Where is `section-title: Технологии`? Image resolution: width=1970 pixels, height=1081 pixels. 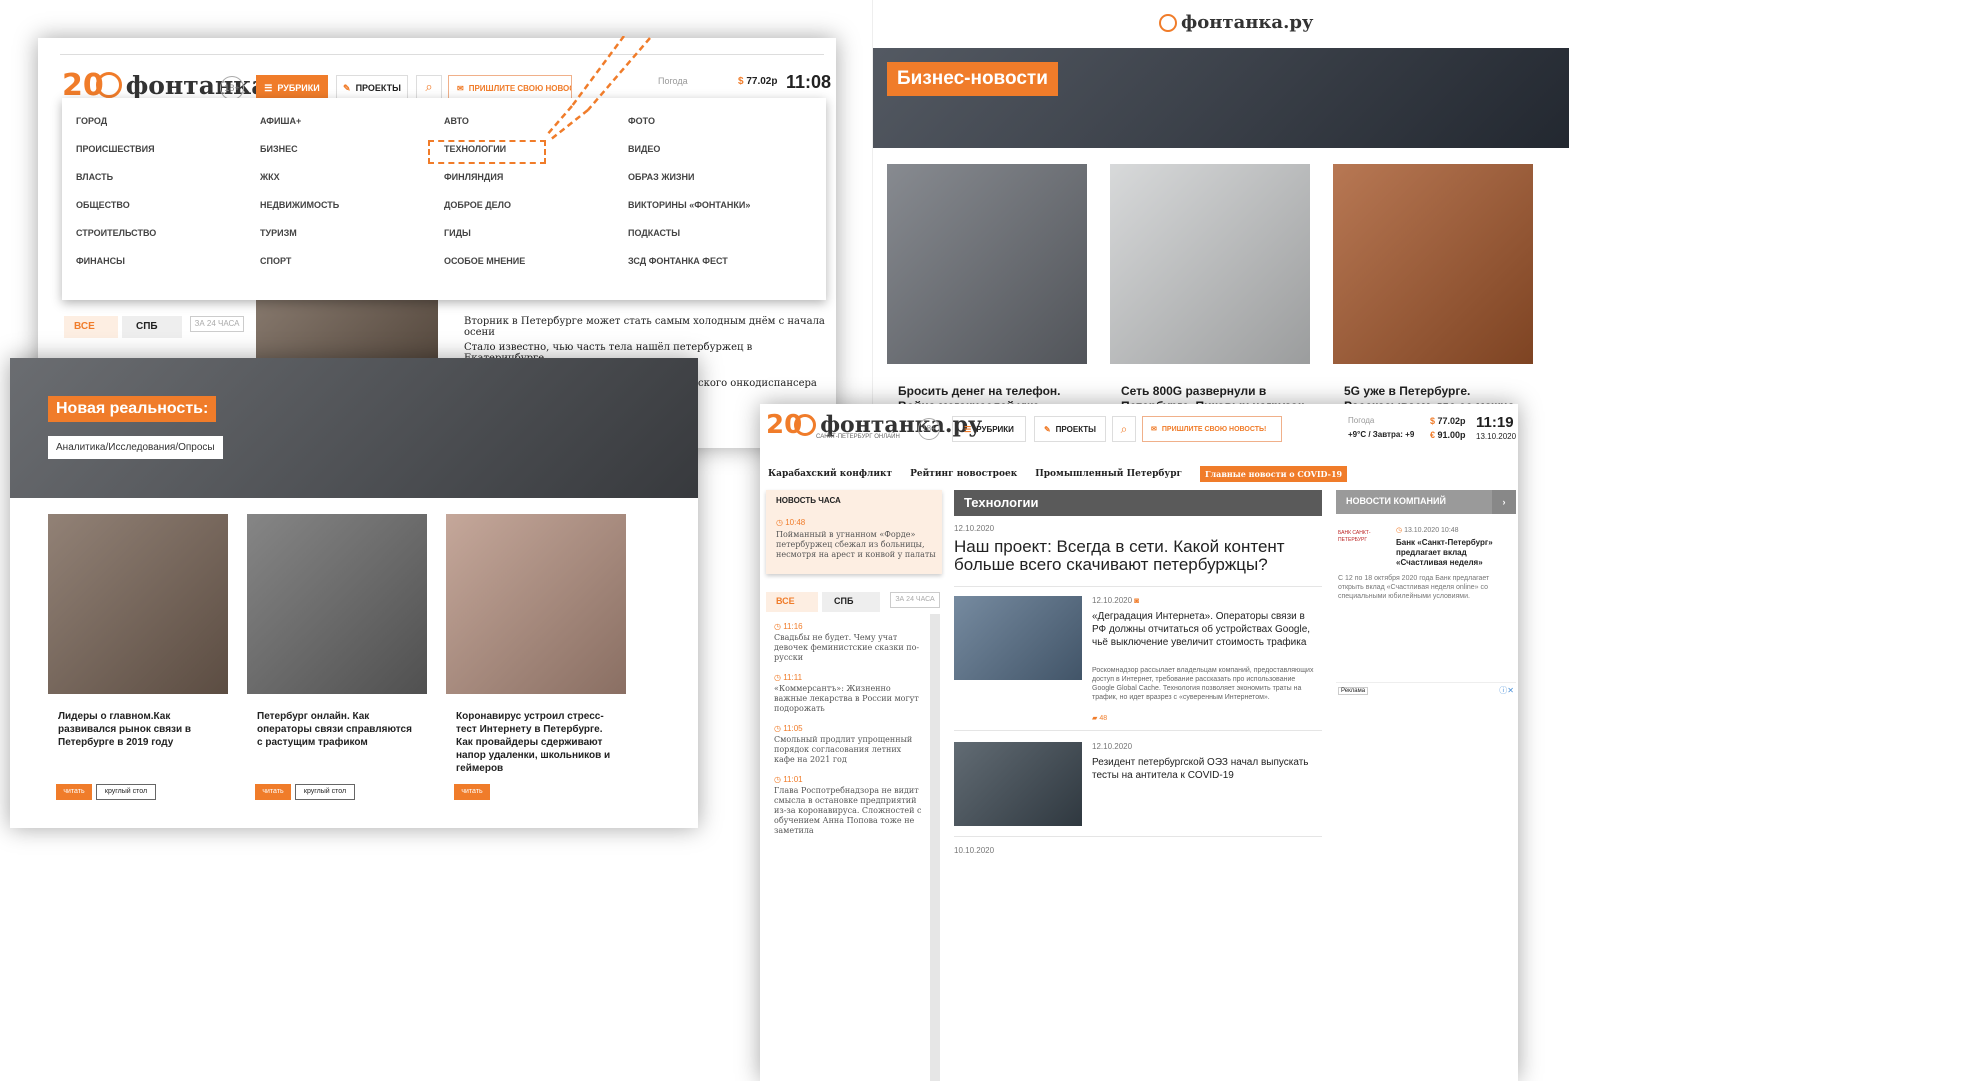
section-title: Технологии is located at coordinates (1138, 503).